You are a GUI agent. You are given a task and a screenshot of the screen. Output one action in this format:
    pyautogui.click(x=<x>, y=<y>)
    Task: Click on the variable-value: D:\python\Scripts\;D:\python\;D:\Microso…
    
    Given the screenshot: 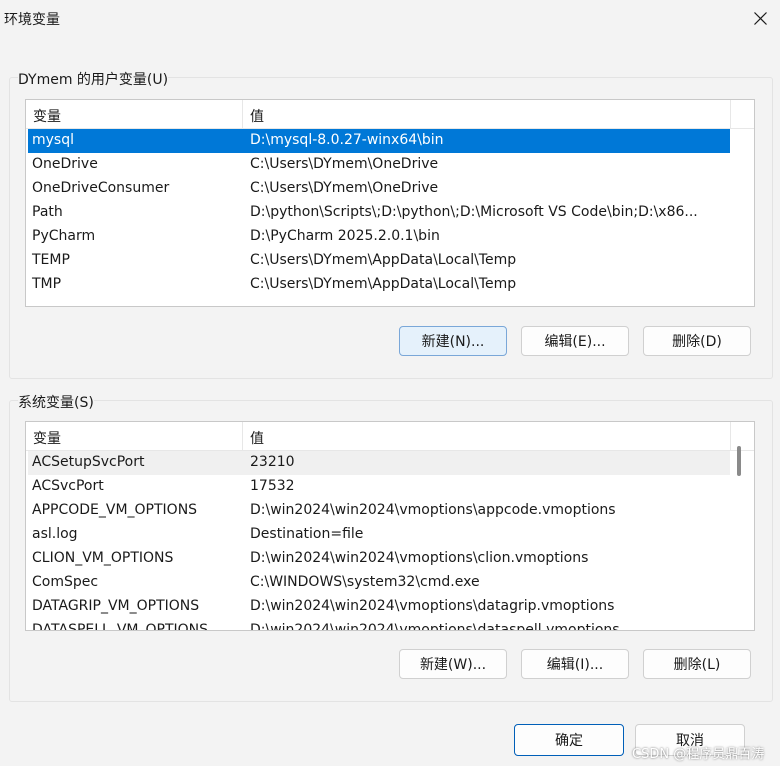 What is the action you would take?
    pyautogui.click(x=474, y=212)
    